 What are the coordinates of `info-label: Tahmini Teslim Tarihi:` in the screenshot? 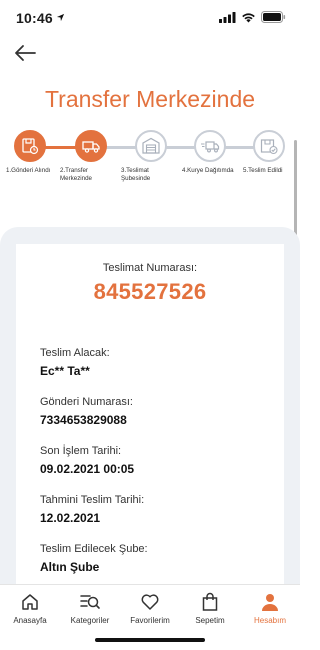 It's located at (92, 500).